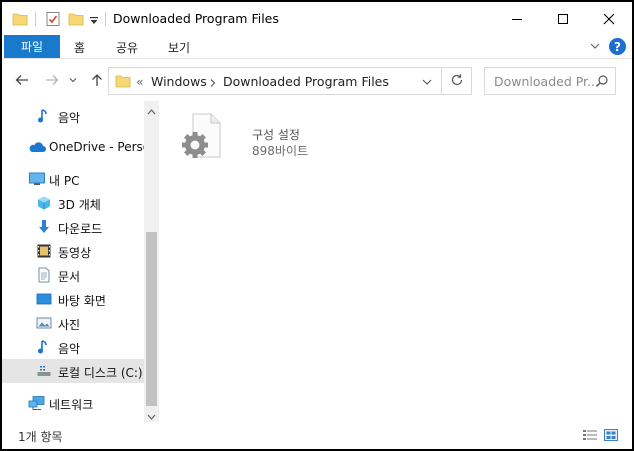 The height and width of the screenshot is (451, 634). I want to click on minimize-button, so click(517, 18).